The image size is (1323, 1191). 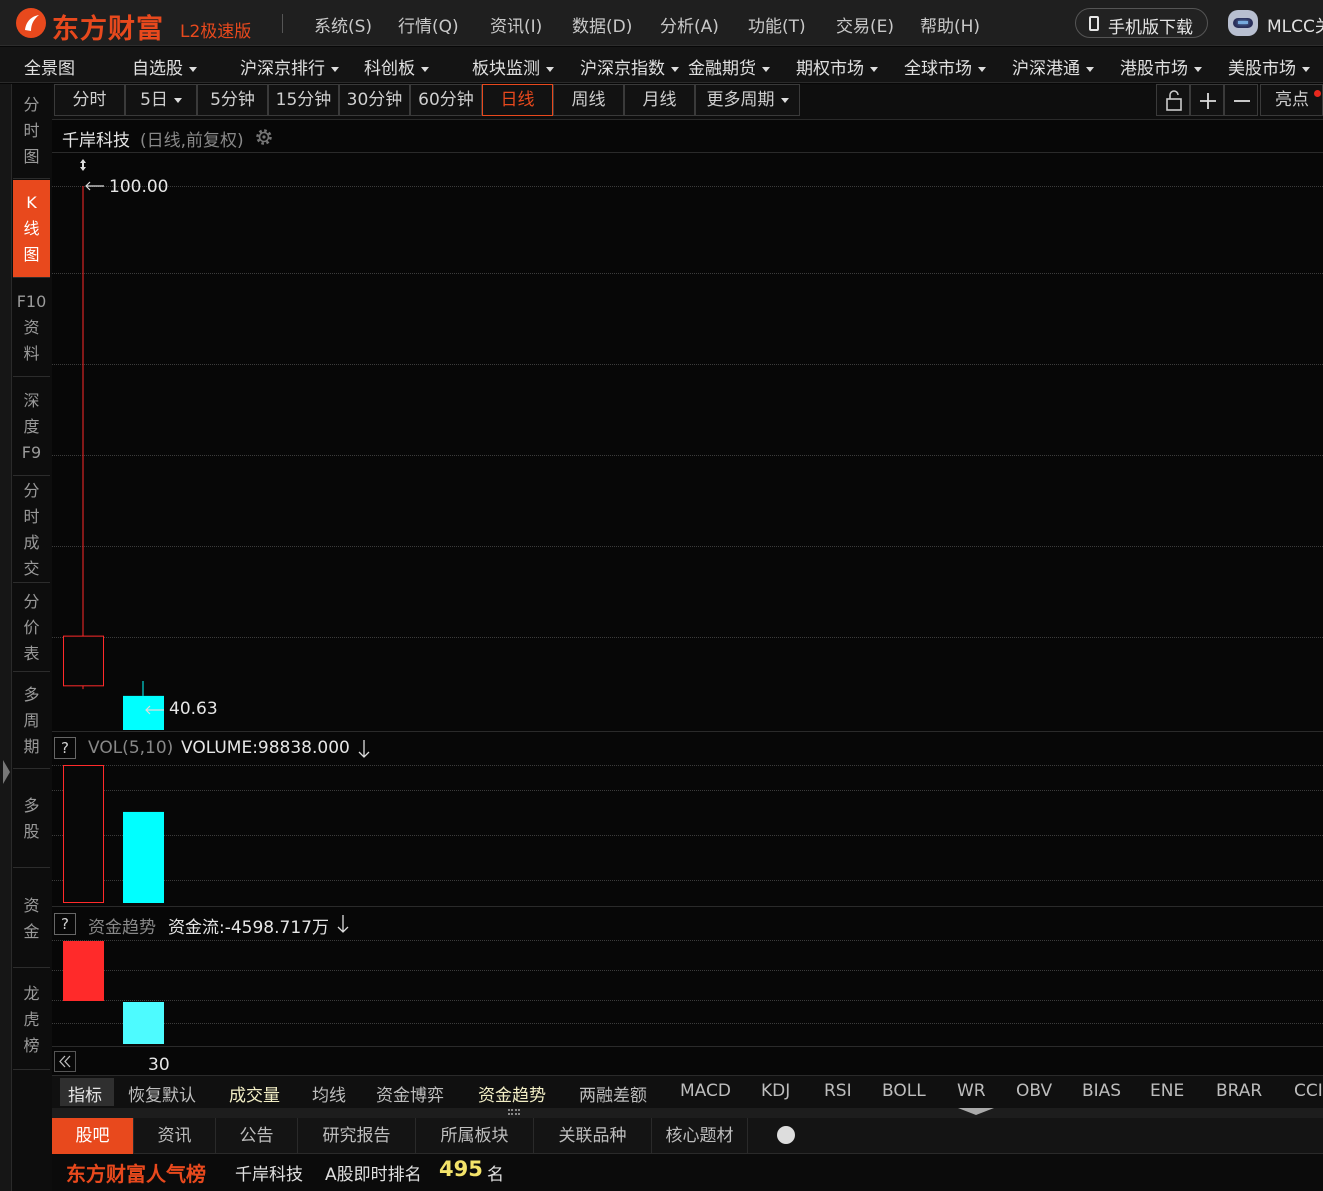 What do you see at coordinates (777, 24) in the screenshot?
I see `menu-item: 功能(T)` at bounding box center [777, 24].